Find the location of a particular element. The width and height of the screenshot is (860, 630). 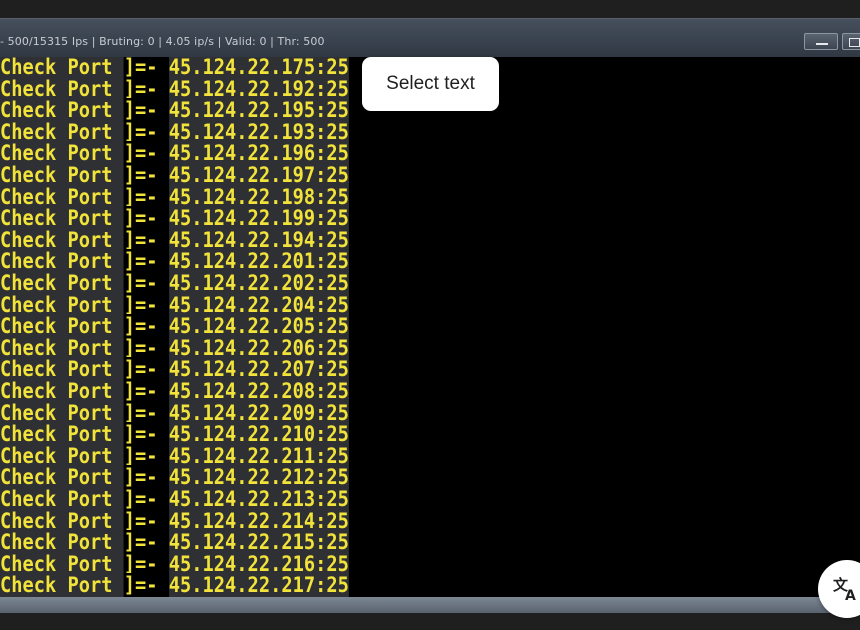

console-line: Check Port ]=- 45.124.22.195:25 is located at coordinates (174, 110).